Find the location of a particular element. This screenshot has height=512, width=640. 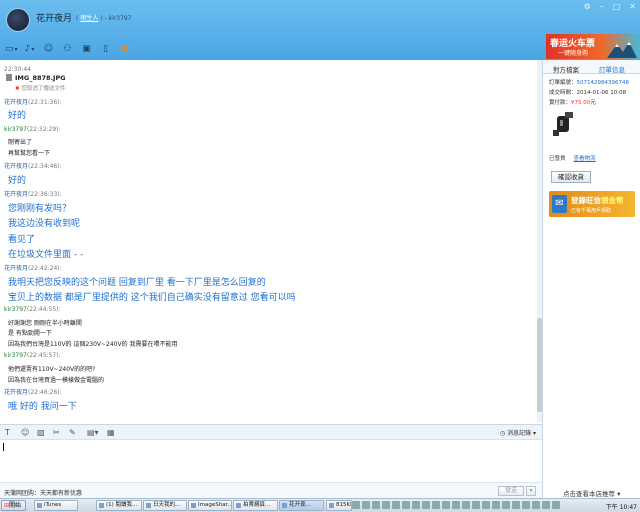

calendar-icon: ▦ is located at coordinates (111, 432).